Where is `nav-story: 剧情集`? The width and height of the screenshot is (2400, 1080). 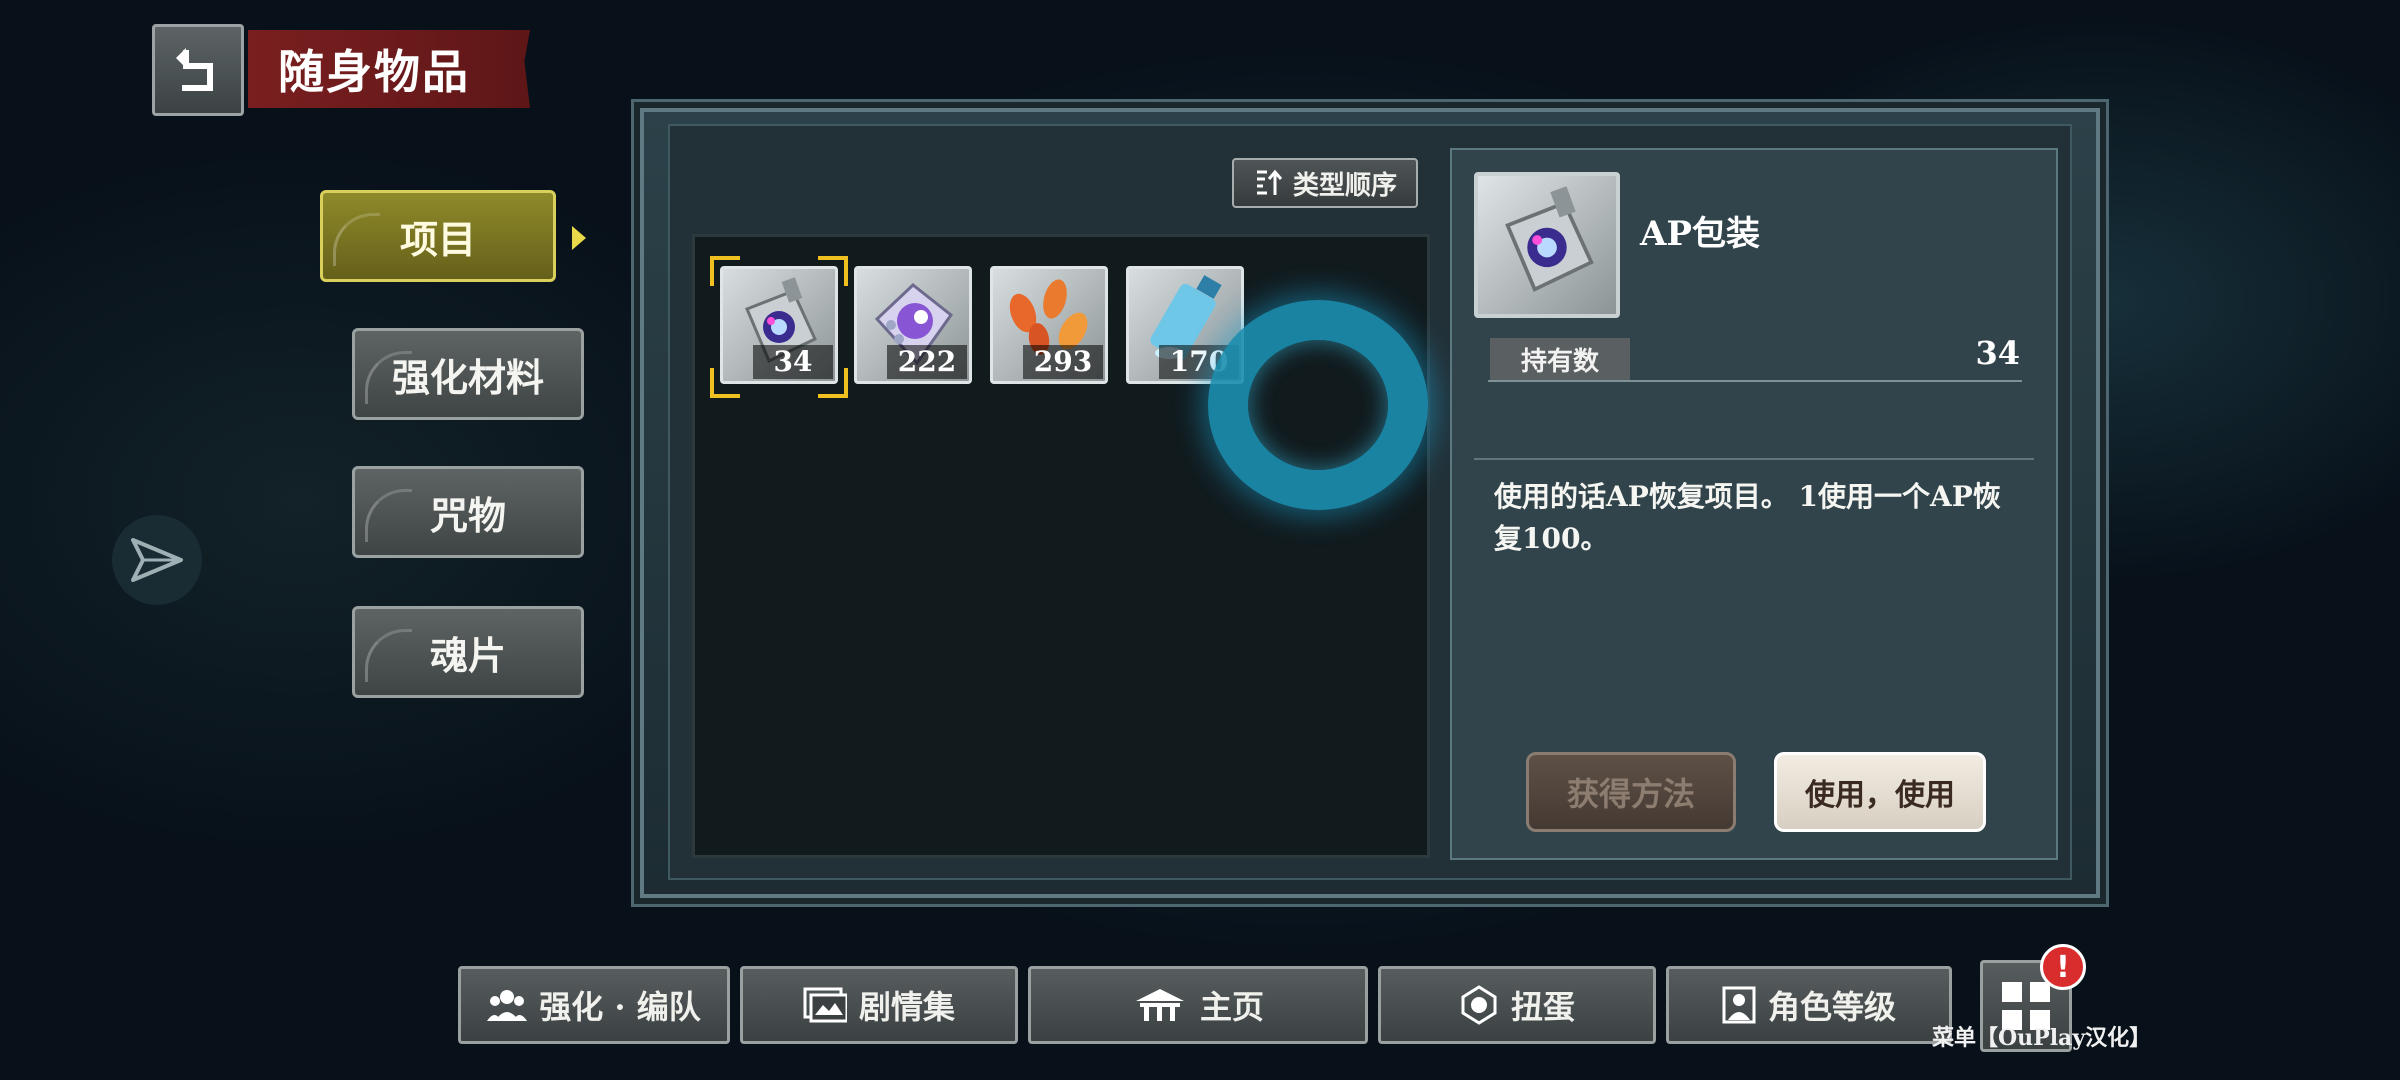 nav-story: 剧情集 is located at coordinates (879, 1005).